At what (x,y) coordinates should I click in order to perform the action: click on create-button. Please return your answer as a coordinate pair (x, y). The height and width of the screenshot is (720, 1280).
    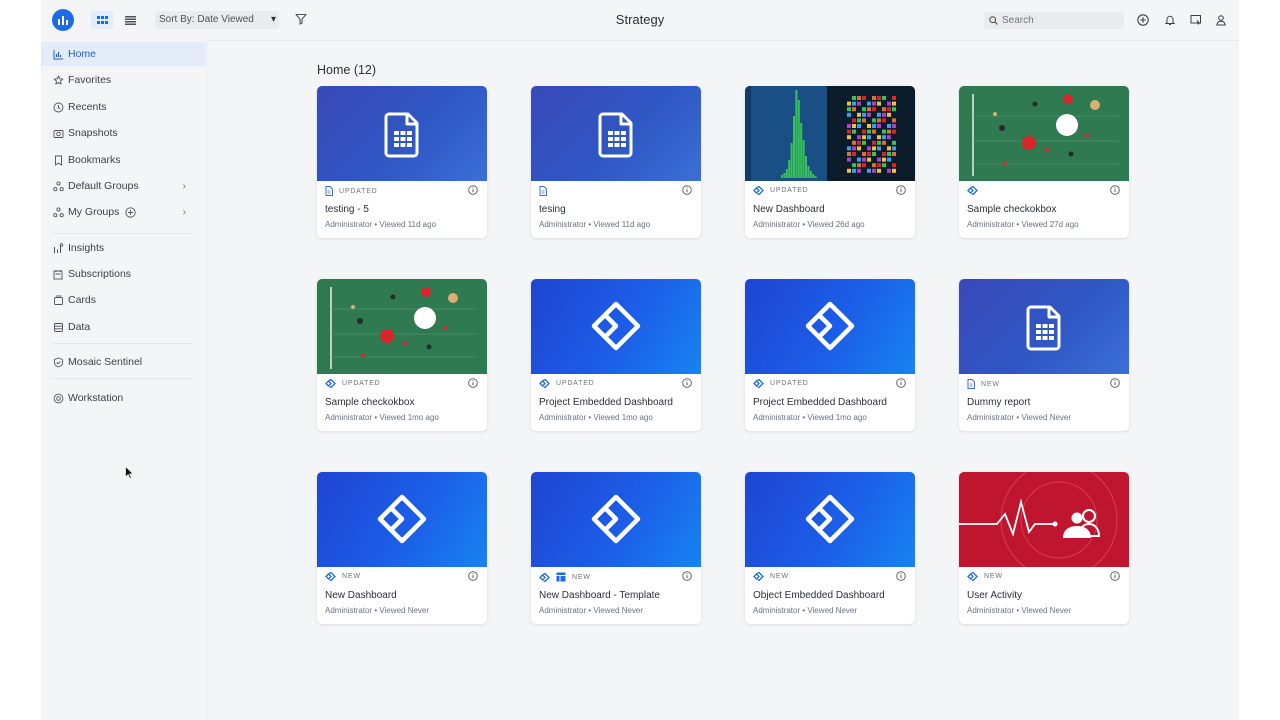
    Looking at the image, I should click on (1143, 20).